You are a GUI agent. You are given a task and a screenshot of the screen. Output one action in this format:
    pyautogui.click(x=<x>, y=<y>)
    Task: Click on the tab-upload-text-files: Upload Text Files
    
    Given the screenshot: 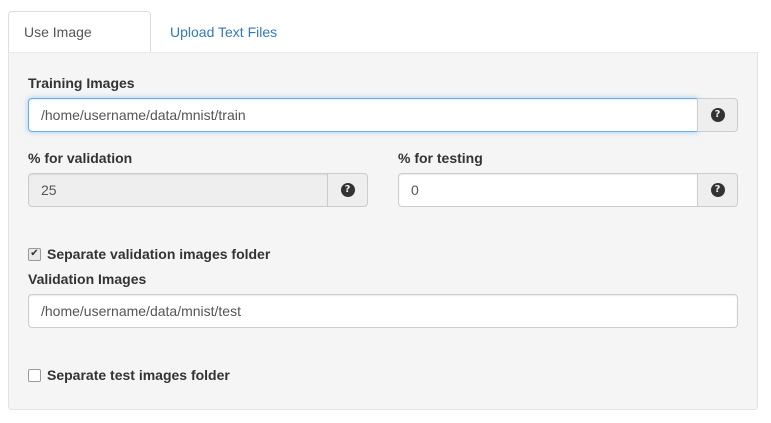 What is the action you would take?
    pyautogui.click(x=223, y=32)
    